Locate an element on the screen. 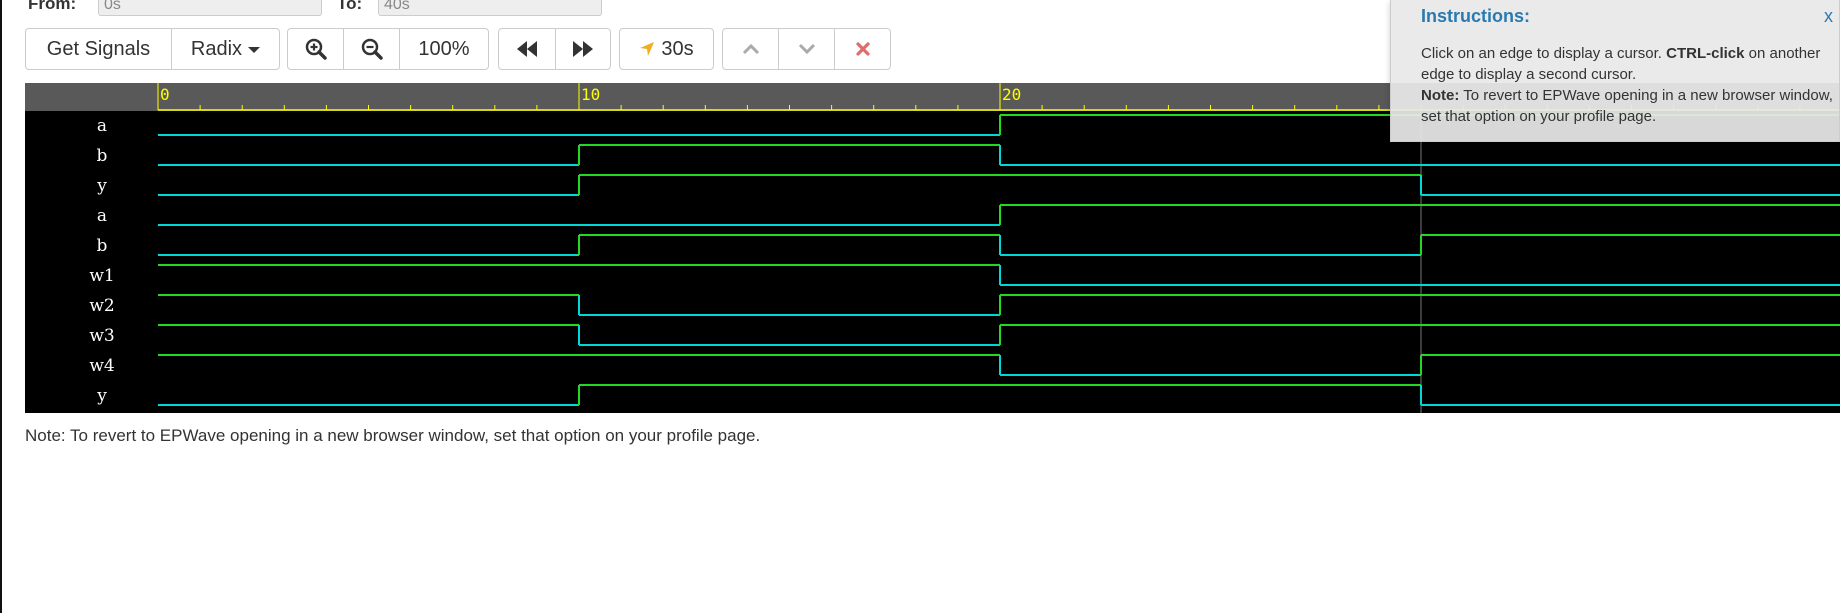  move-down-button is located at coordinates (806, 49).